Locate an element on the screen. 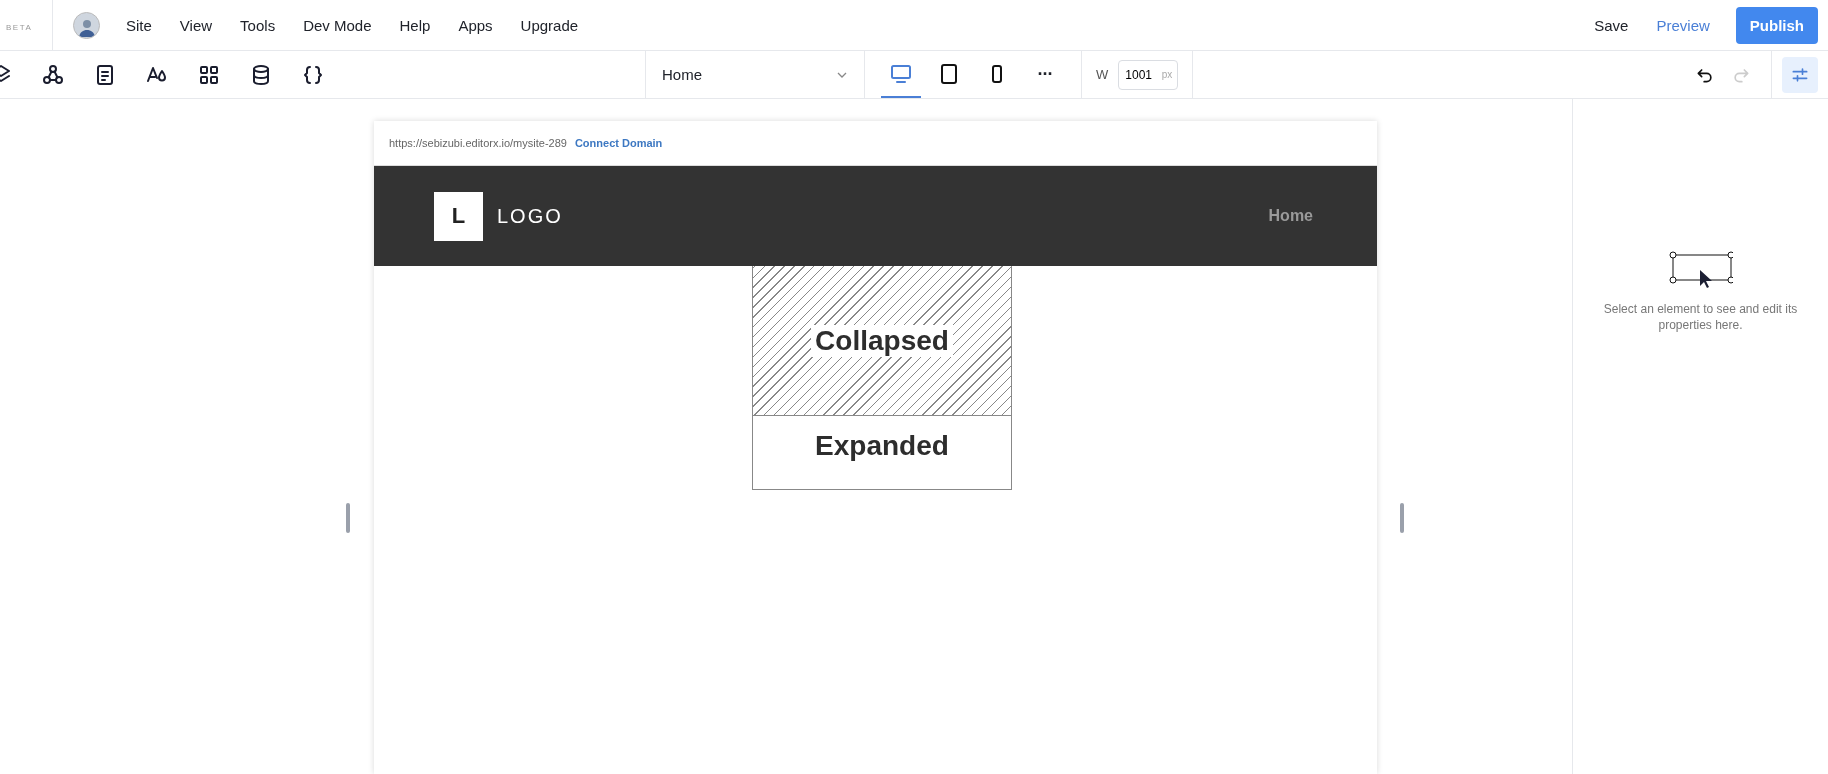 The height and width of the screenshot is (774, 1828). avatar is located at coordinates (86, 25).